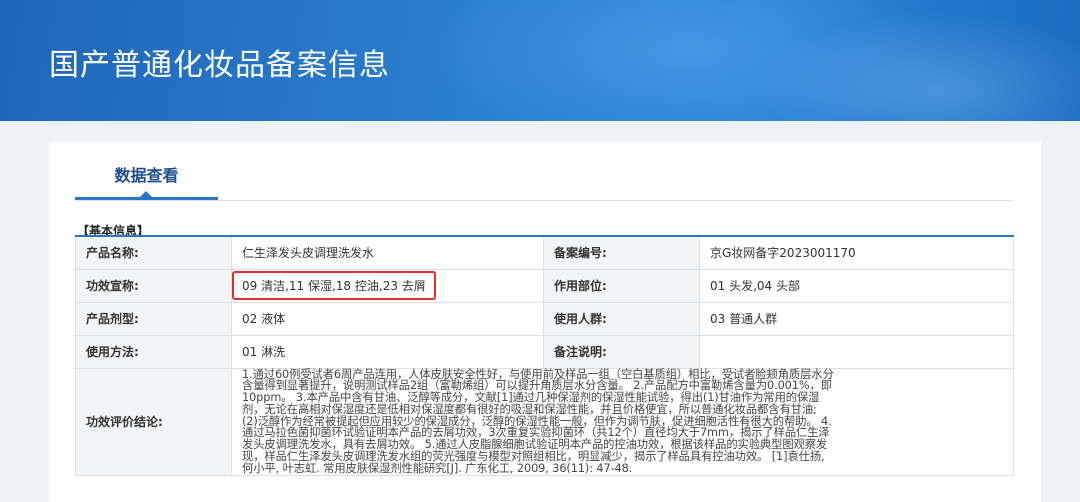 The image size is (1080, 502). I want to click on page-title: 国产普通化妆品备案信息, so click(219, 65).